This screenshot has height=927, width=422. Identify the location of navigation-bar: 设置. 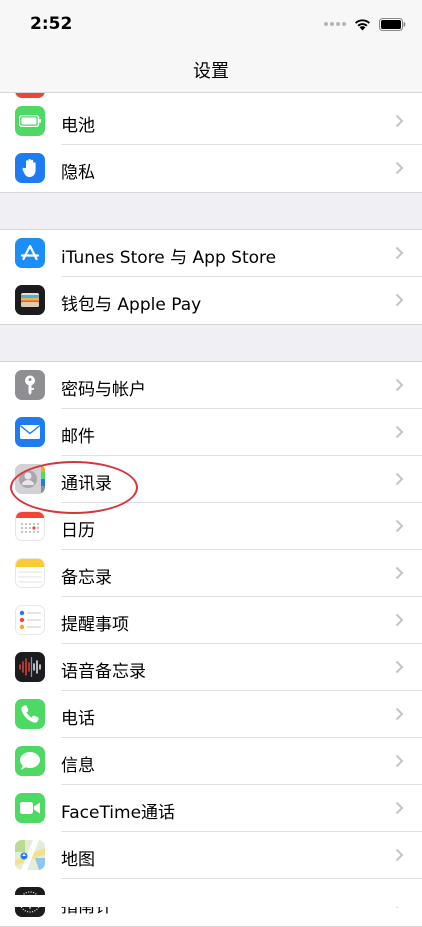
(211, 70).